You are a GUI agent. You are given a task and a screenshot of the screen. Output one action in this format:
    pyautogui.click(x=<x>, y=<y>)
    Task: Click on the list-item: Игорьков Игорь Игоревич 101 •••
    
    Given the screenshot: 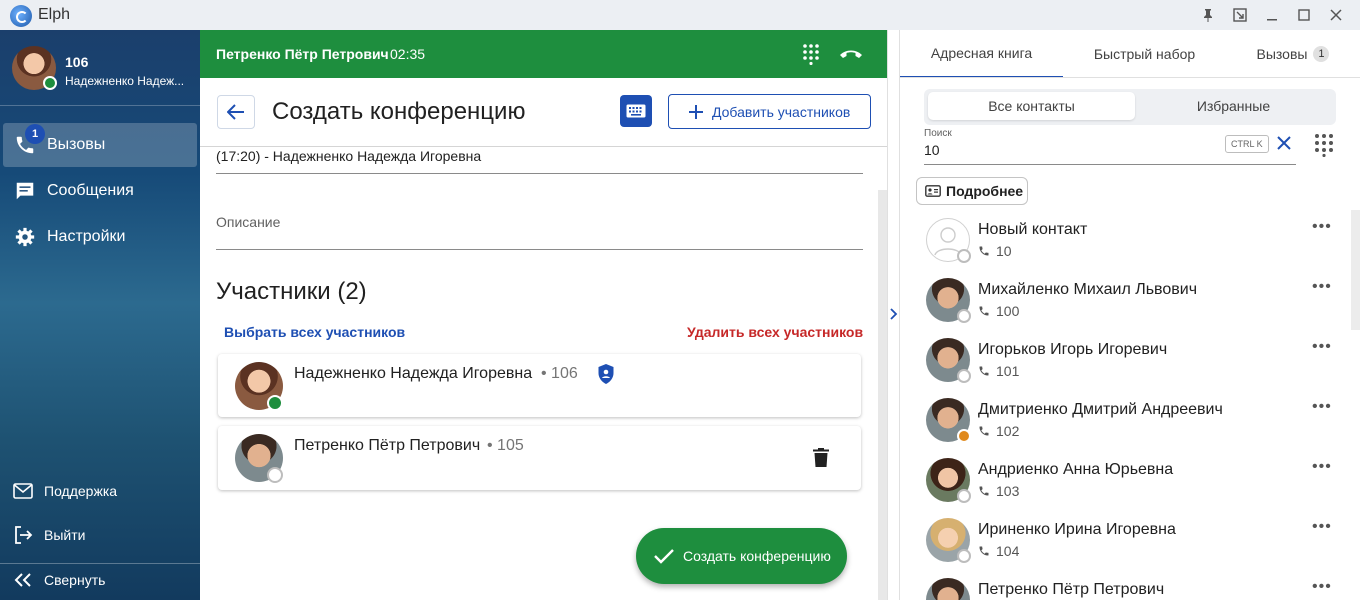 What is the action you would take?
    pyautogui.click(x=1120, y=360)
    